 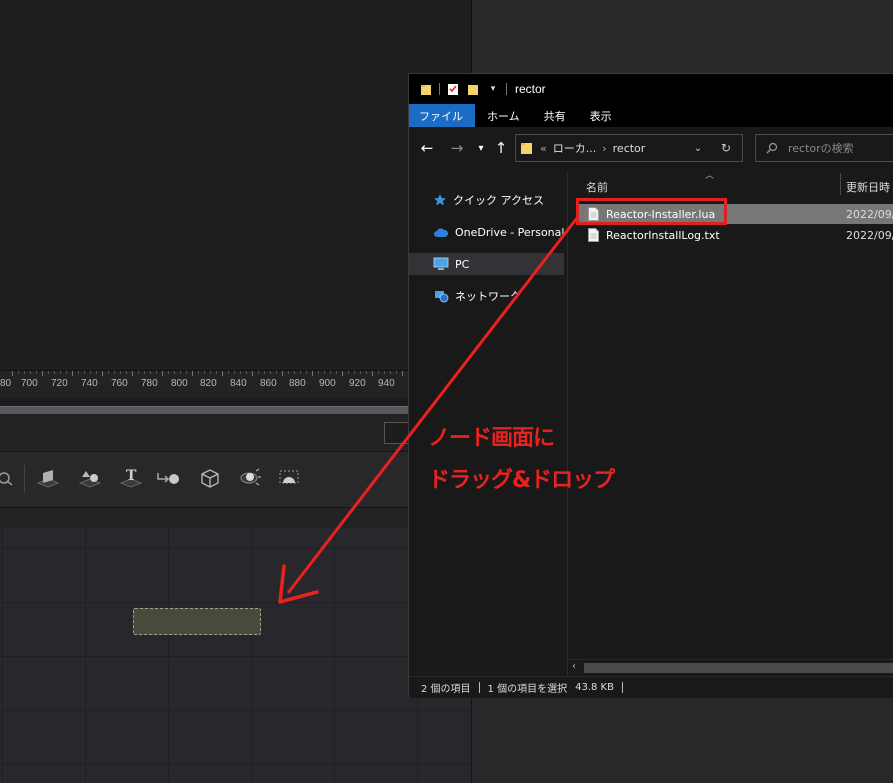 I want to click on file-icon, so click(x=593, y=234).